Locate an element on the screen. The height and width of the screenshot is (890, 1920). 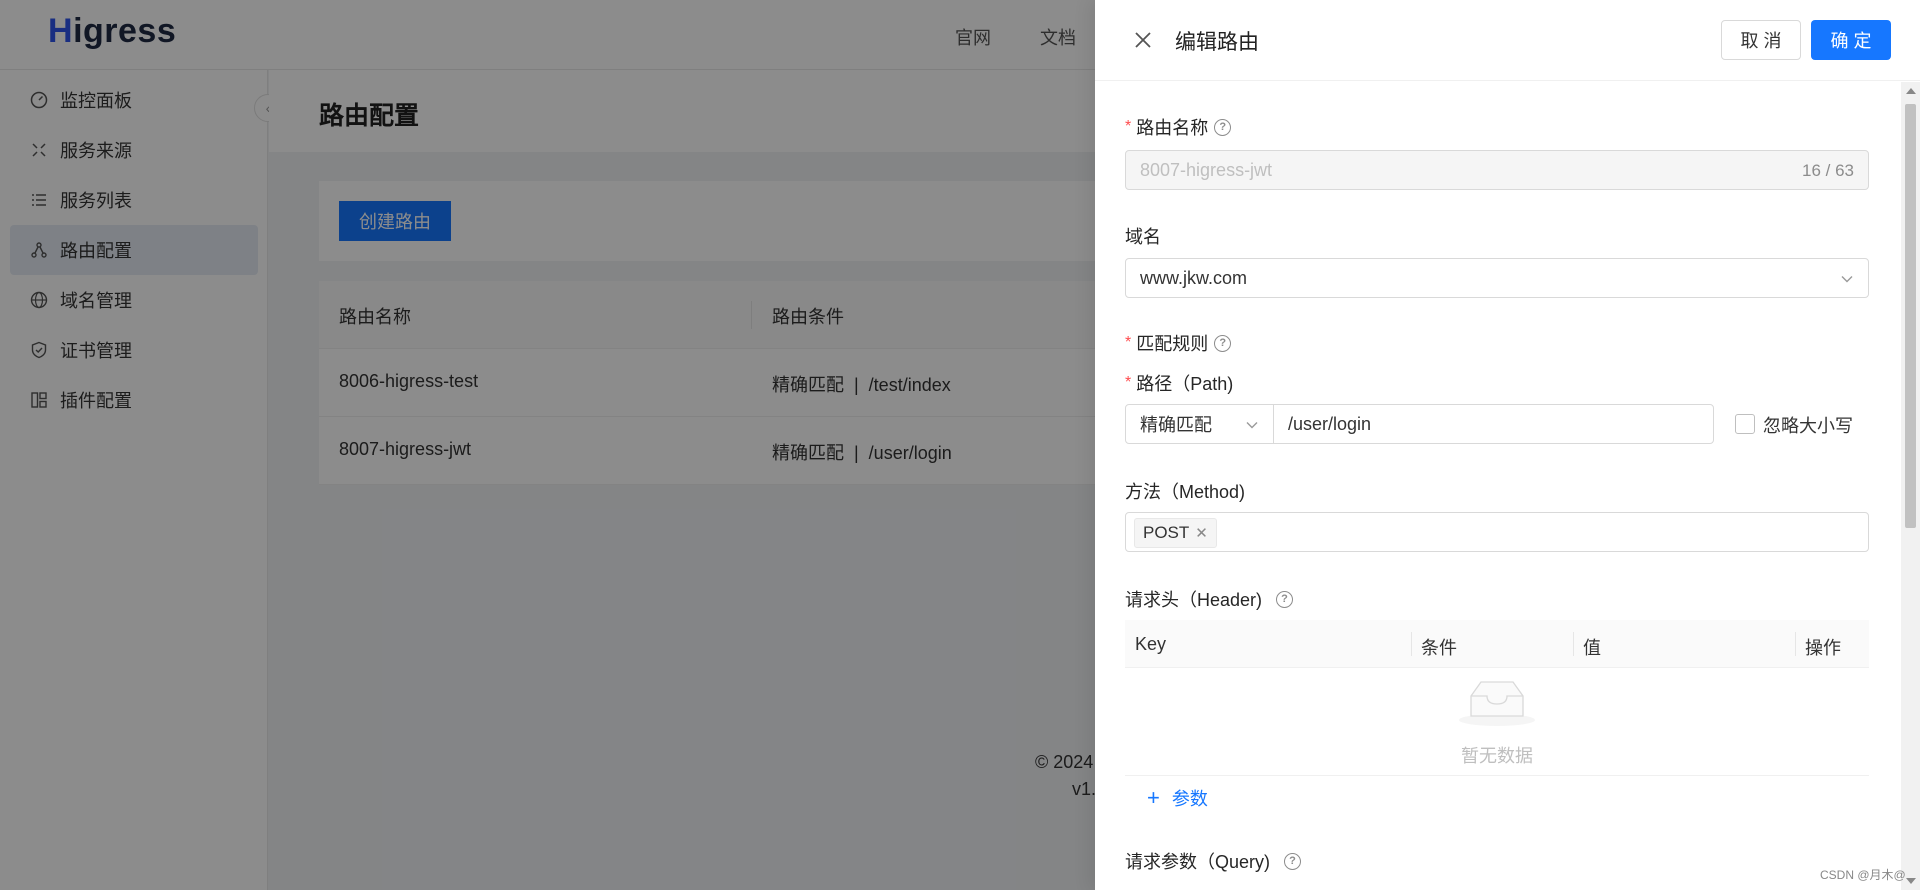
header-table-empty: 暂无数据 is located at coordinates (1497, 722).